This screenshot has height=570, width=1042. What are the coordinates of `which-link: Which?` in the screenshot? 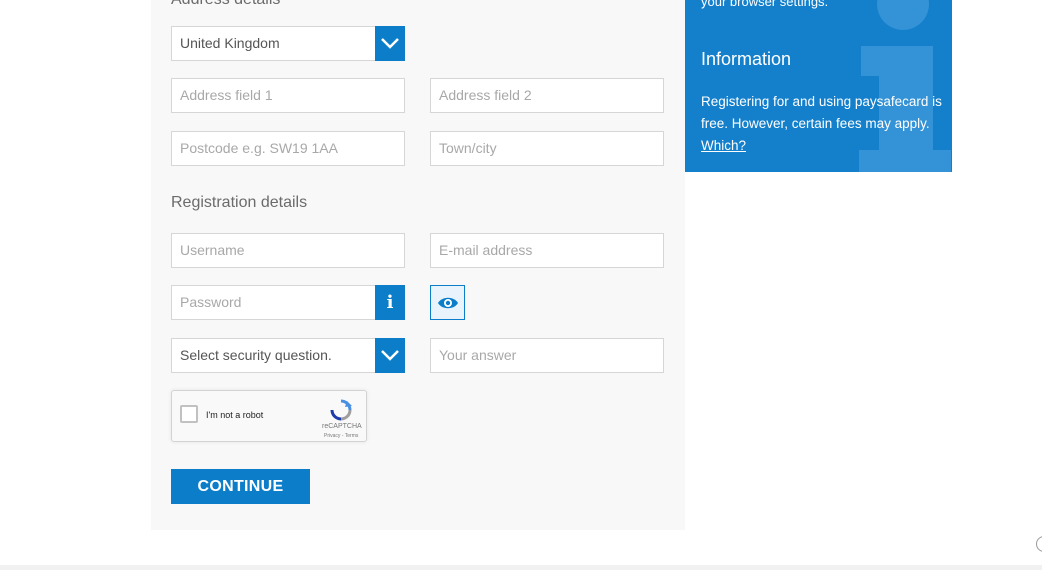 It's located at (723, 145).